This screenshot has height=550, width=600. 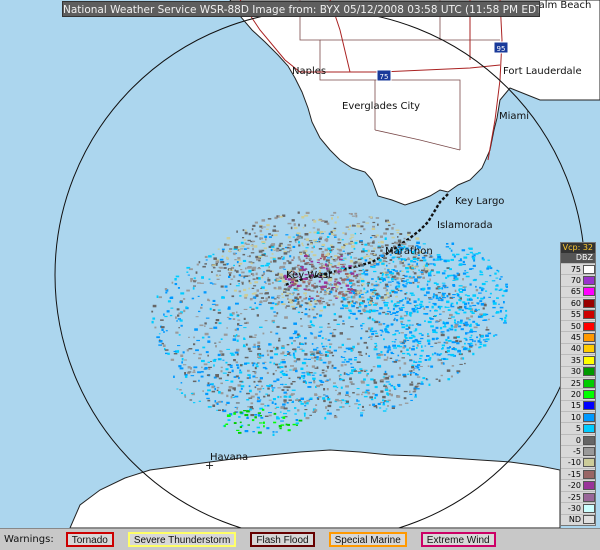 What do you see at coordinates (578, 473) in the screenshot?
I see `legend-row: -15` at bounding box center [578, 473].